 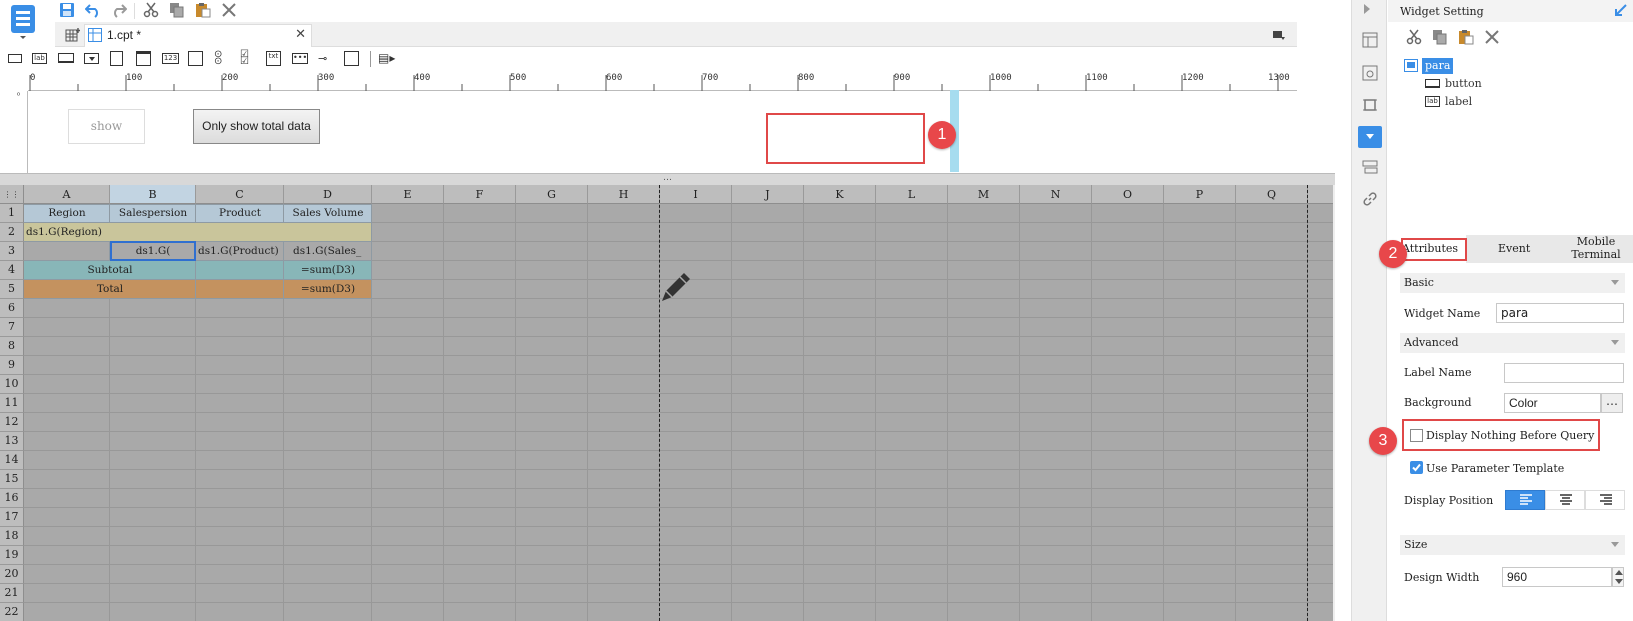 What do you see at coordinates (12, 441) in the screenshot?
I see `row-header-13: 13` at bounding box center [12, 441].